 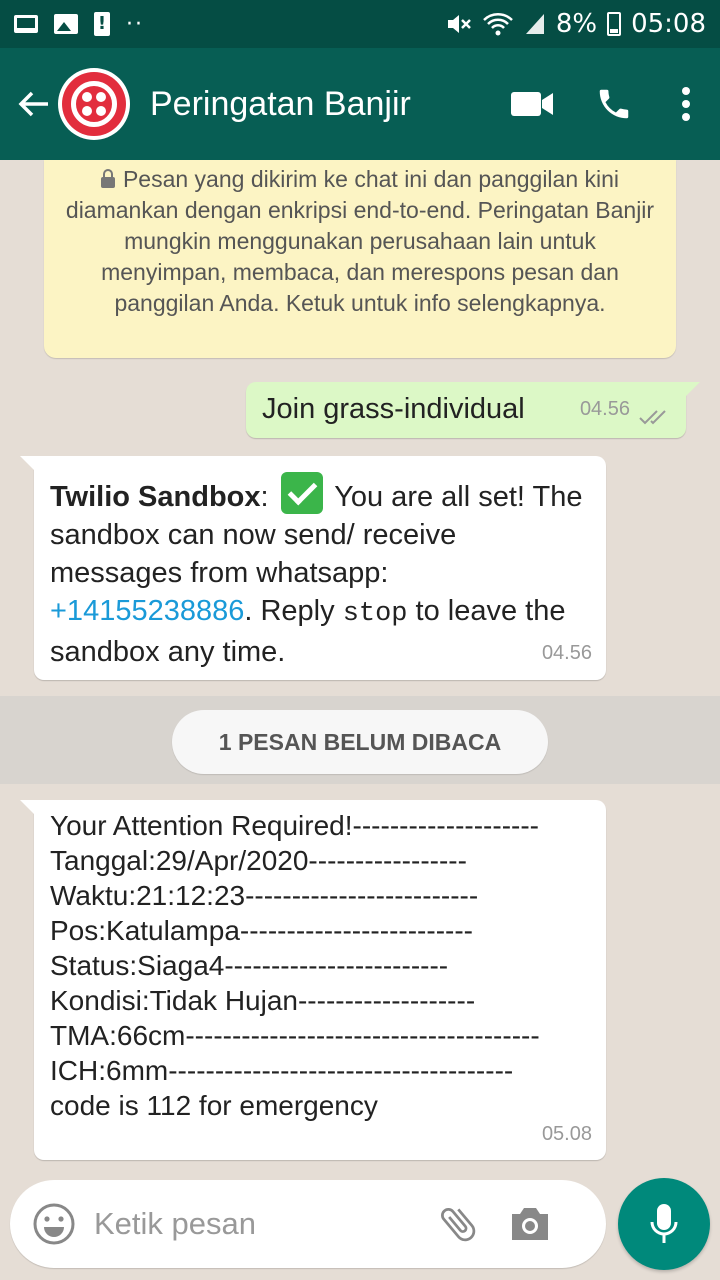 I want to click on message-text-part2: . Reply, so click(x=293, y=611).